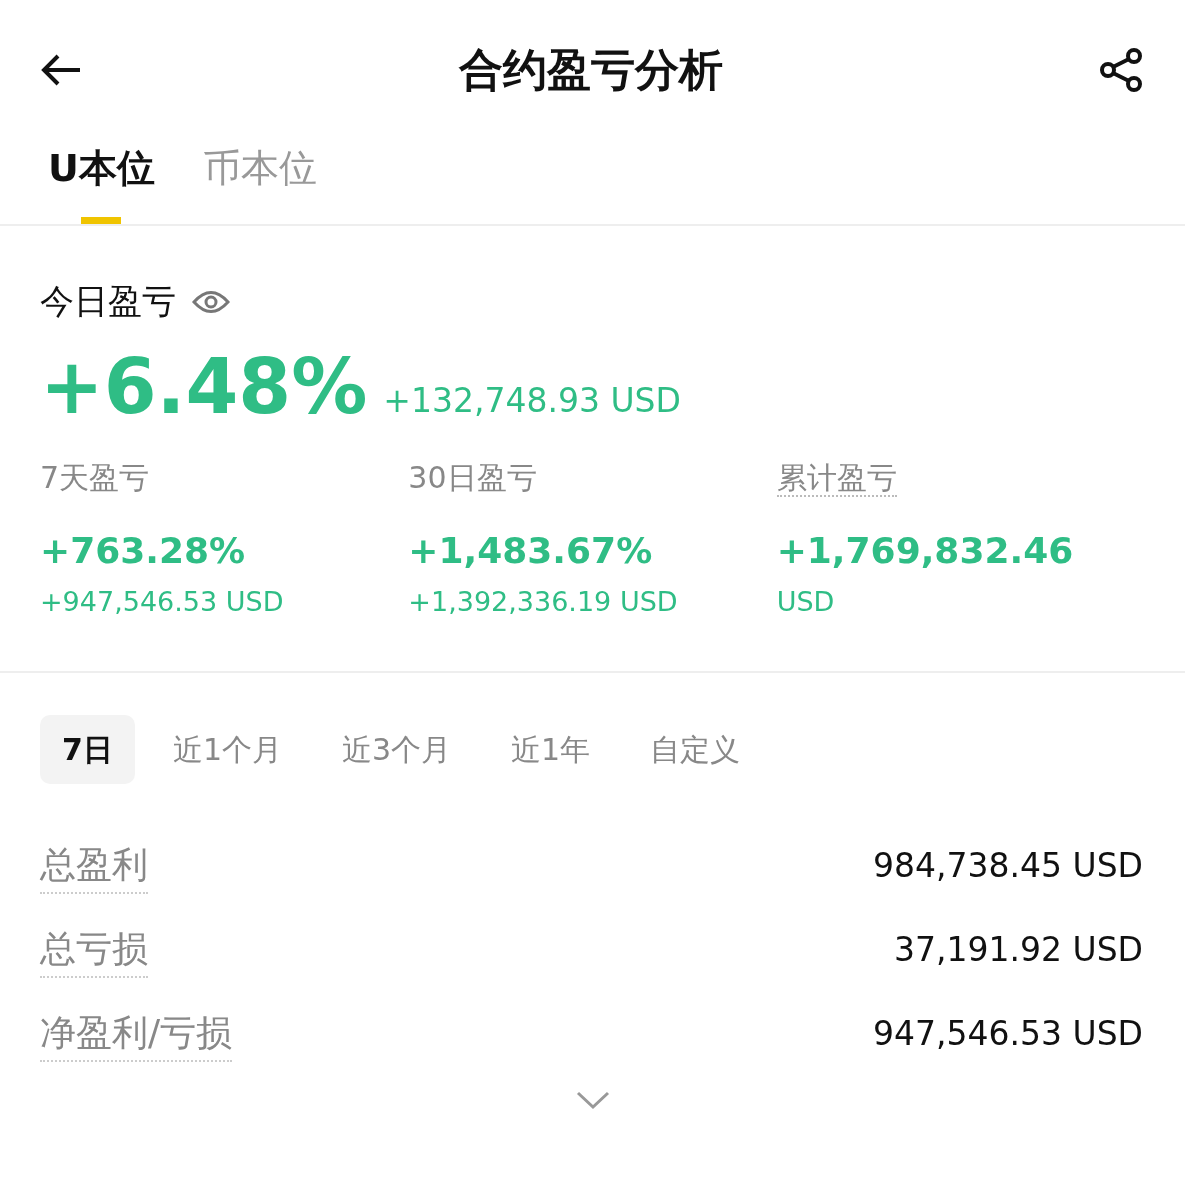 The height and width of the screenshot is (1200, 1185). Describe the element at coordinates (836, 478) in the screenshot. I see `stat-label: 累计盈亏` at that location.